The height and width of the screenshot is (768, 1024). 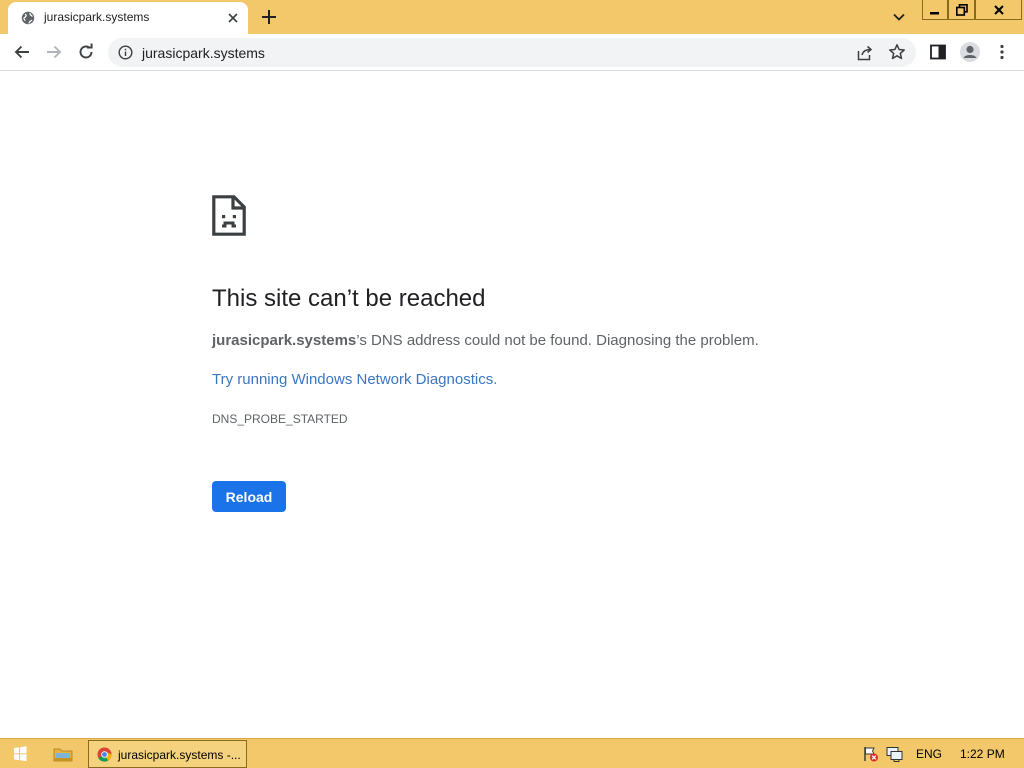 I want to click on chevron-down-icon, so click(x=899, y=17).